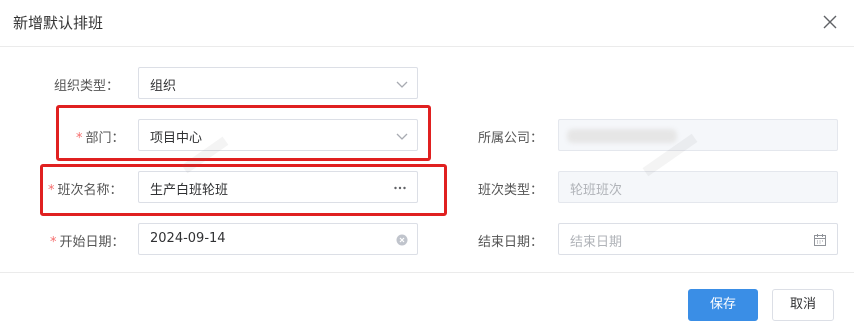 The width and height of the screenshot is (854, 334). Describe the element at coordinates (188, 238) in the screenshot. I see `start-date-value: 2024-09-14` at that location.